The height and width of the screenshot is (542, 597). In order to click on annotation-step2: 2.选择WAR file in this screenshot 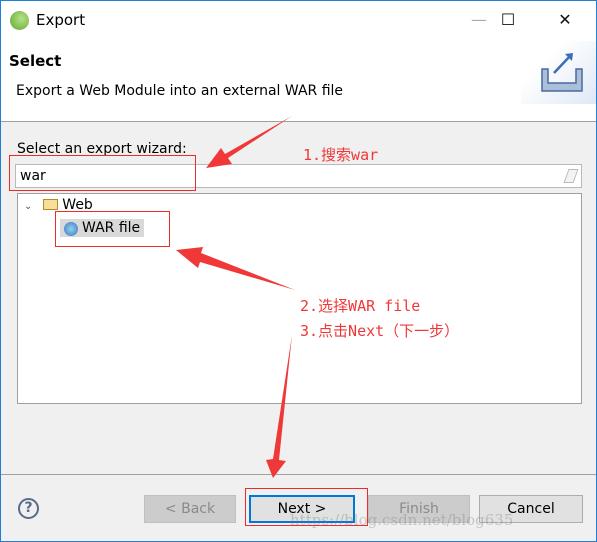, I will do `click(360, 306)`.